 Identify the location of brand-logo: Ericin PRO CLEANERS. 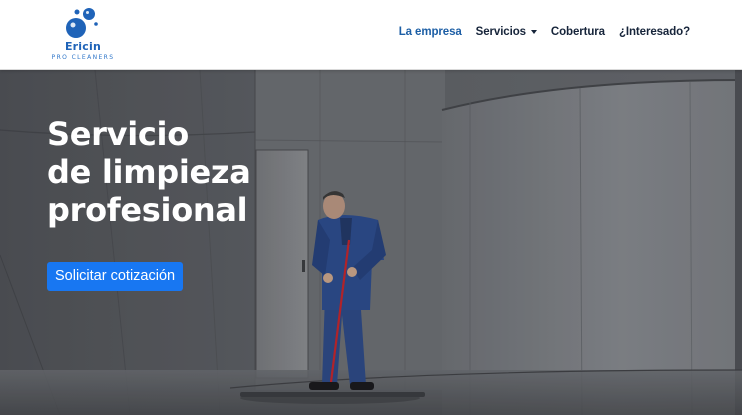
(83, 35).